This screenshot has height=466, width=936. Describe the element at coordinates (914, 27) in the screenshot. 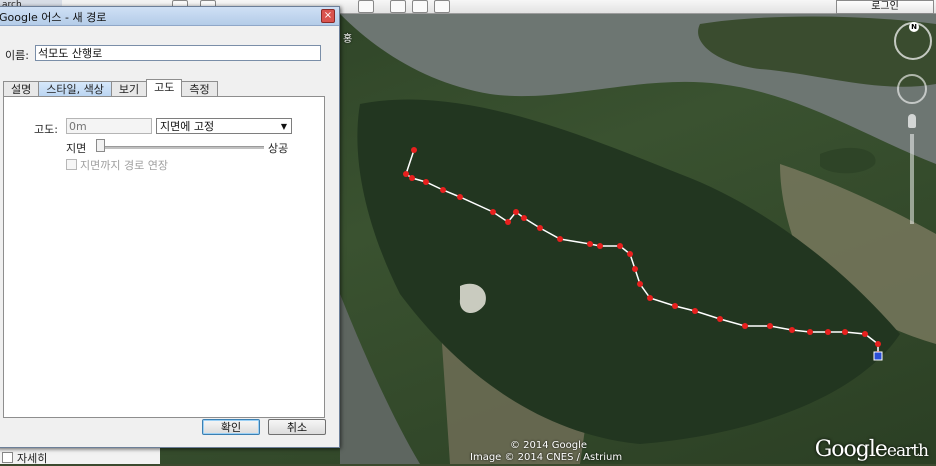

I see `north-indicator: N` at that location.